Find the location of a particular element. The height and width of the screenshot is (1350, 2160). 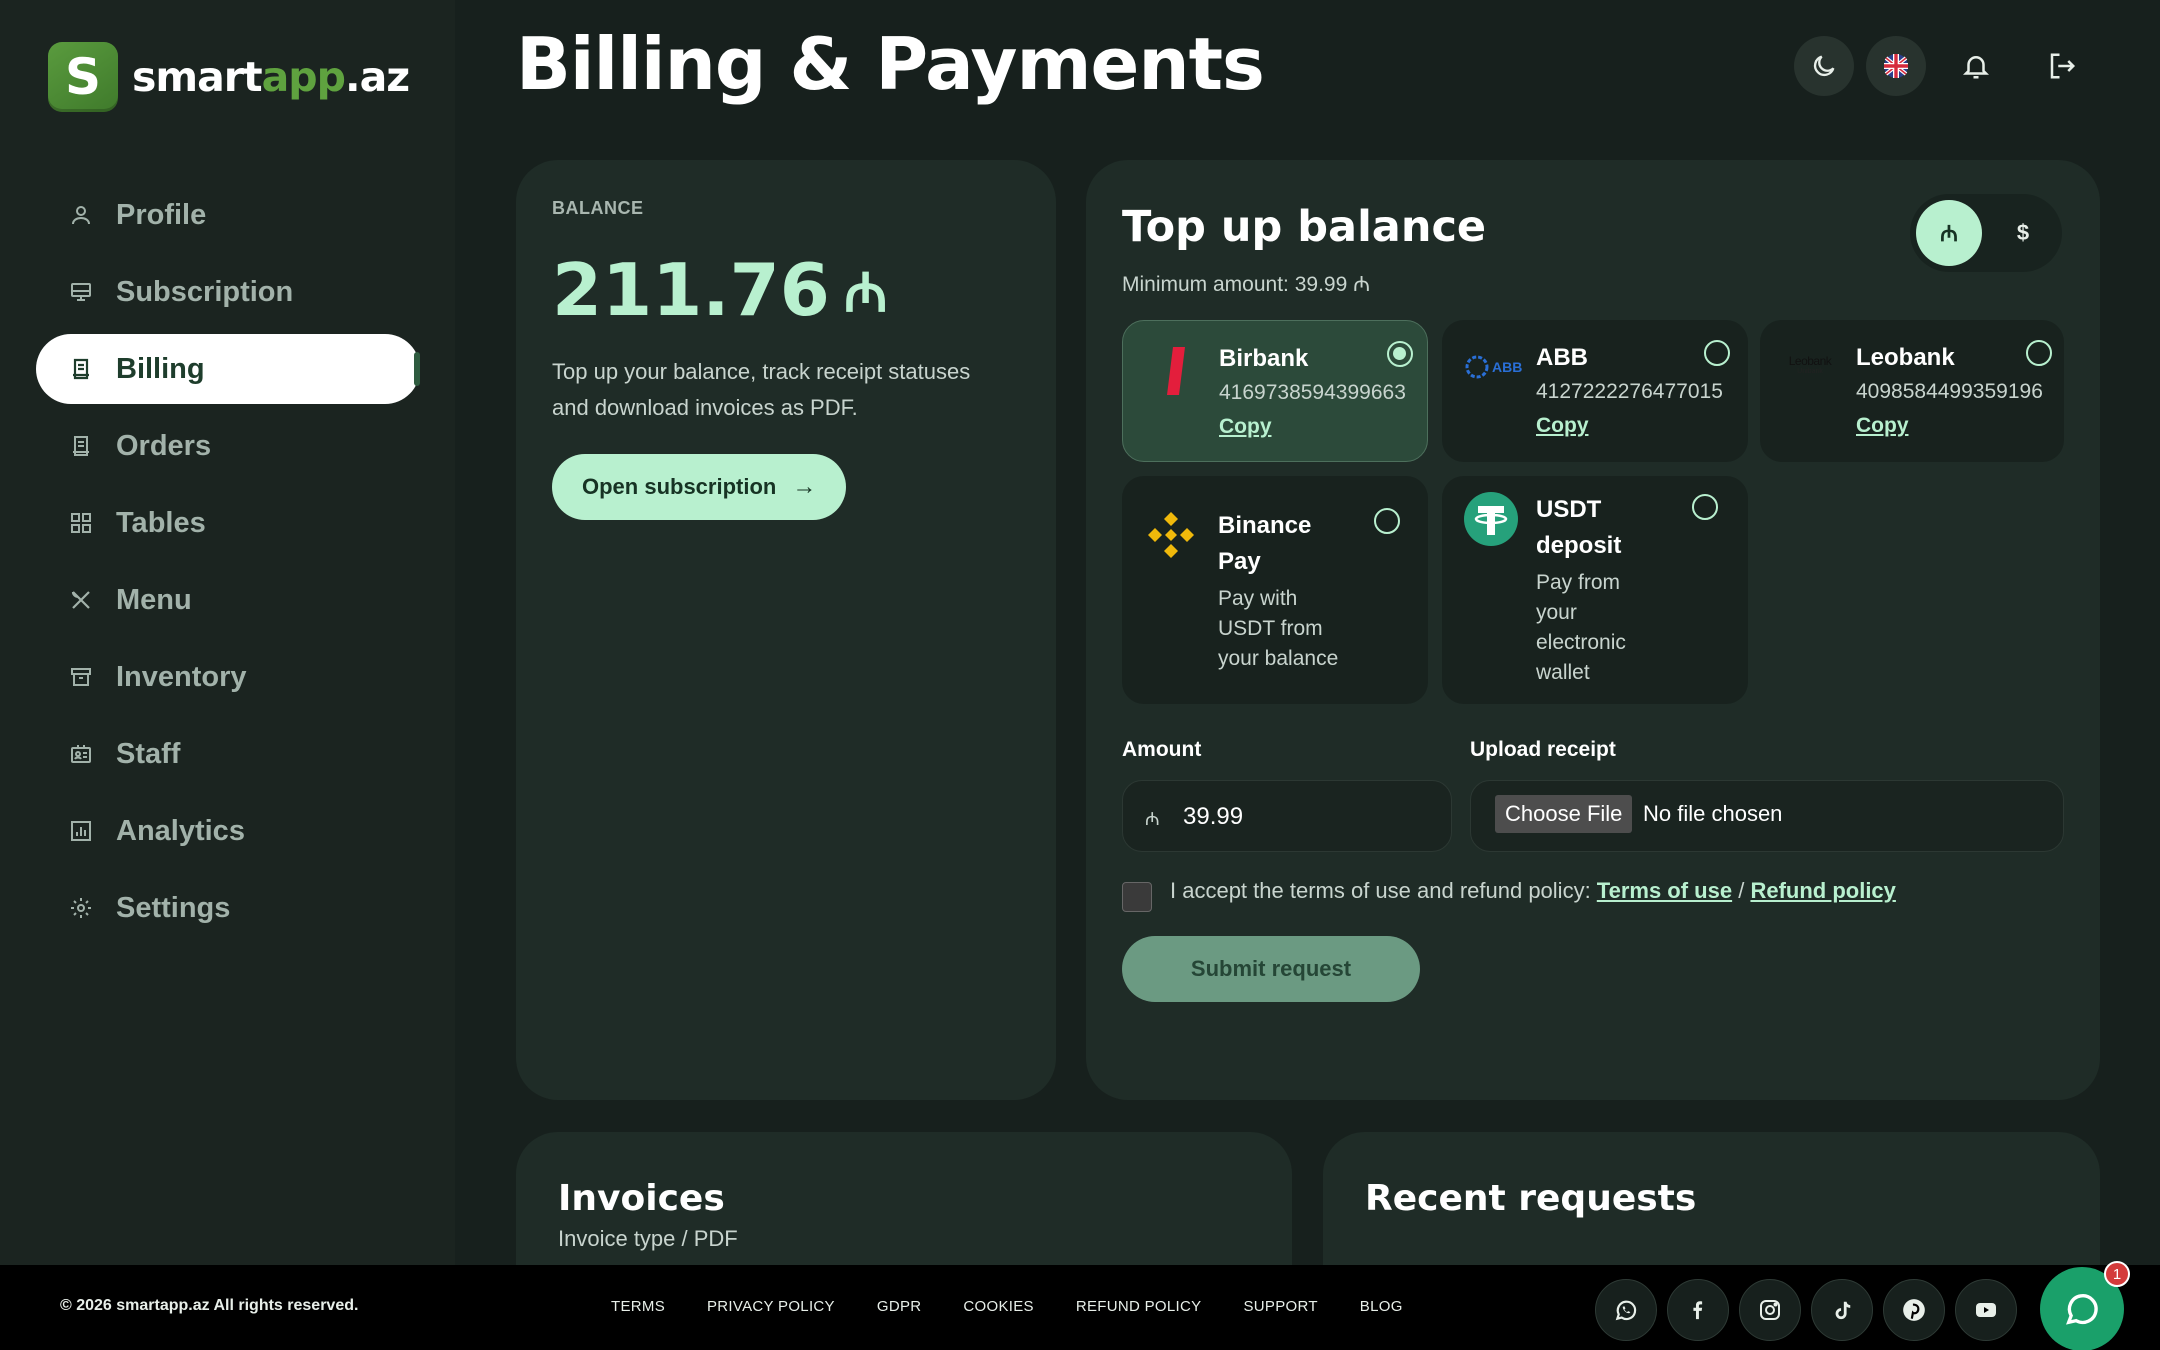

sidebar-item-billing: Billing is located at coordinates (228, 369).